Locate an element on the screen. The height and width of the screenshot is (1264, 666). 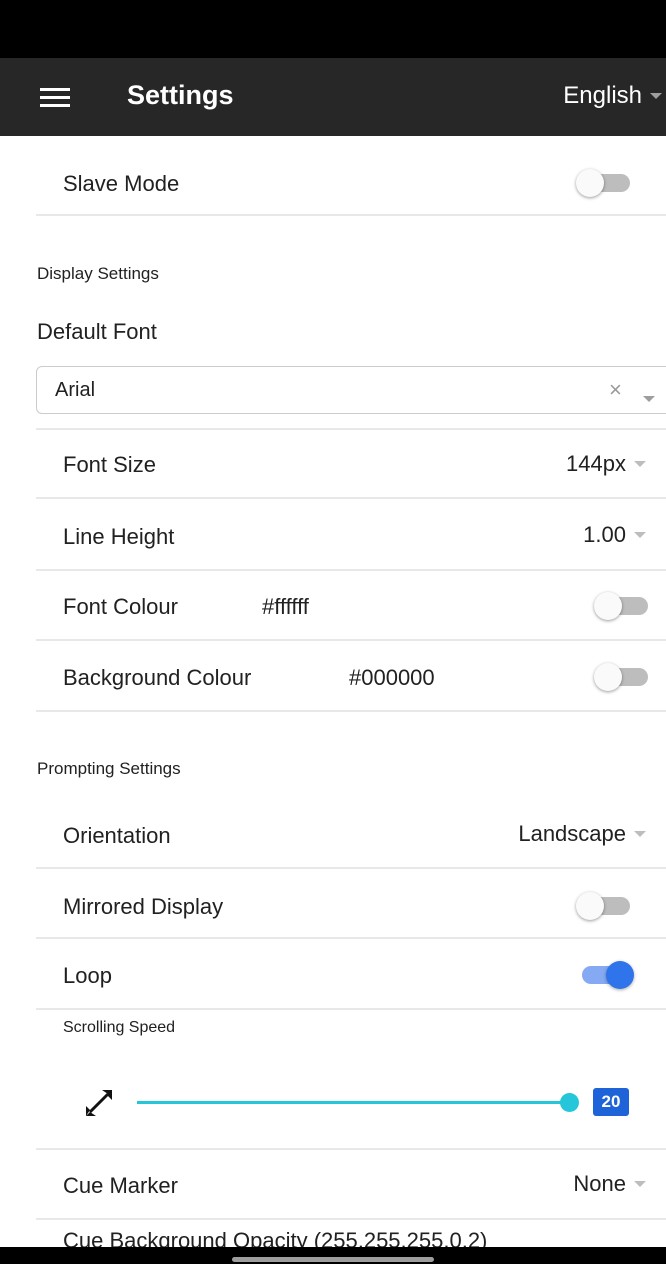
scrolling-speed-slider-track is located at coordinates (354, 1102).